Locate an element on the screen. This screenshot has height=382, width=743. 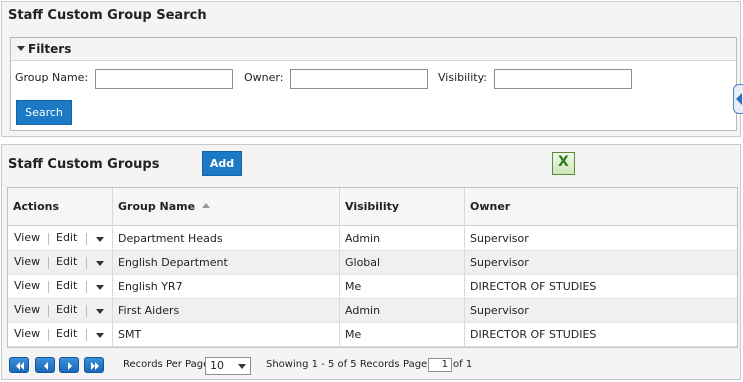
group-name-cell: SMT is located at coordinates (226, 335).